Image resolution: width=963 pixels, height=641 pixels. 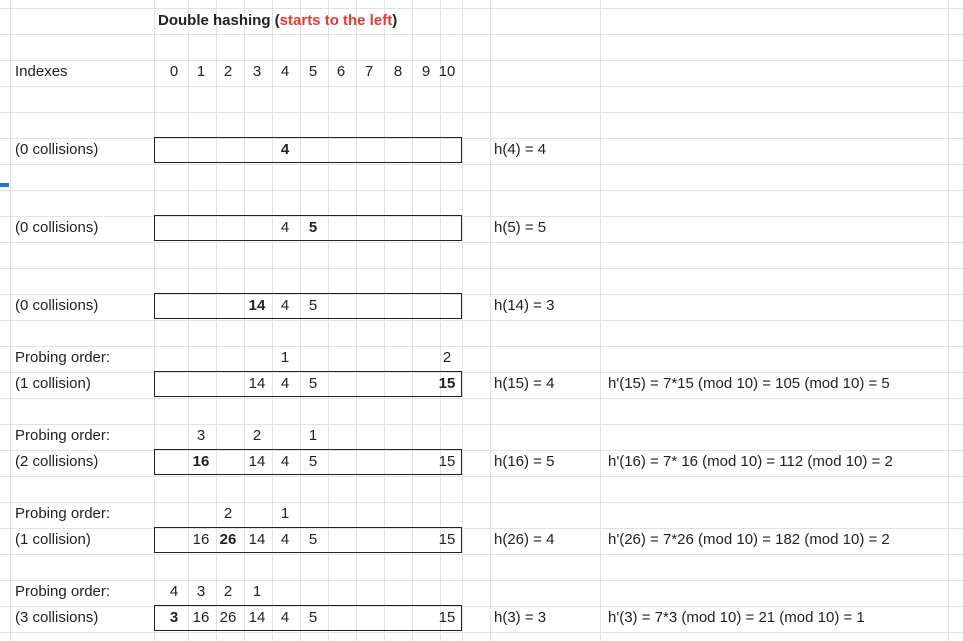 I want to click on primary-hash-text: h(26) = 4, so click(x=524, y=539).